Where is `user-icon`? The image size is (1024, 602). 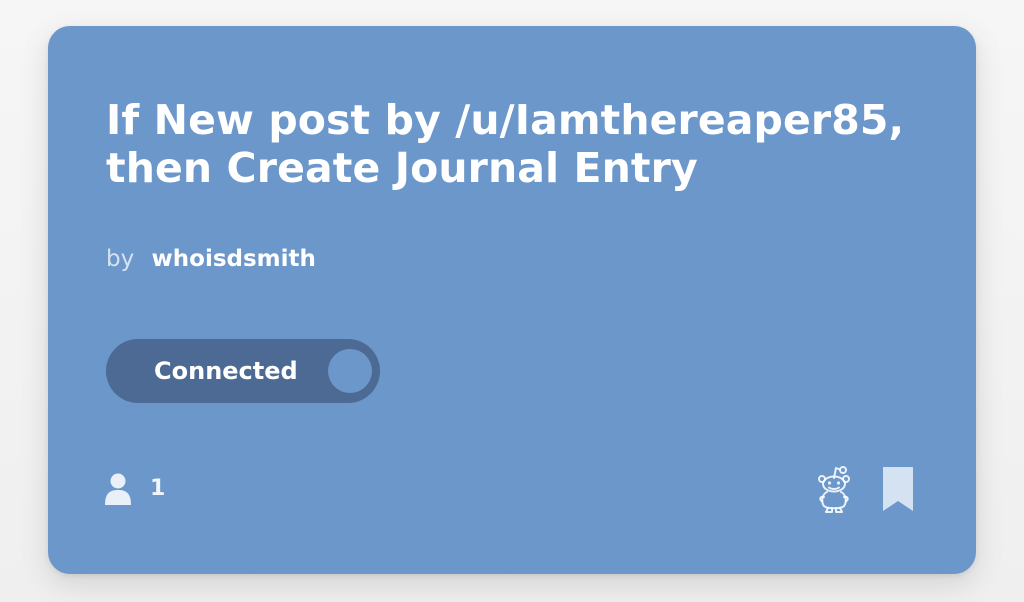
user-icon is located at coordinates (118, 489).